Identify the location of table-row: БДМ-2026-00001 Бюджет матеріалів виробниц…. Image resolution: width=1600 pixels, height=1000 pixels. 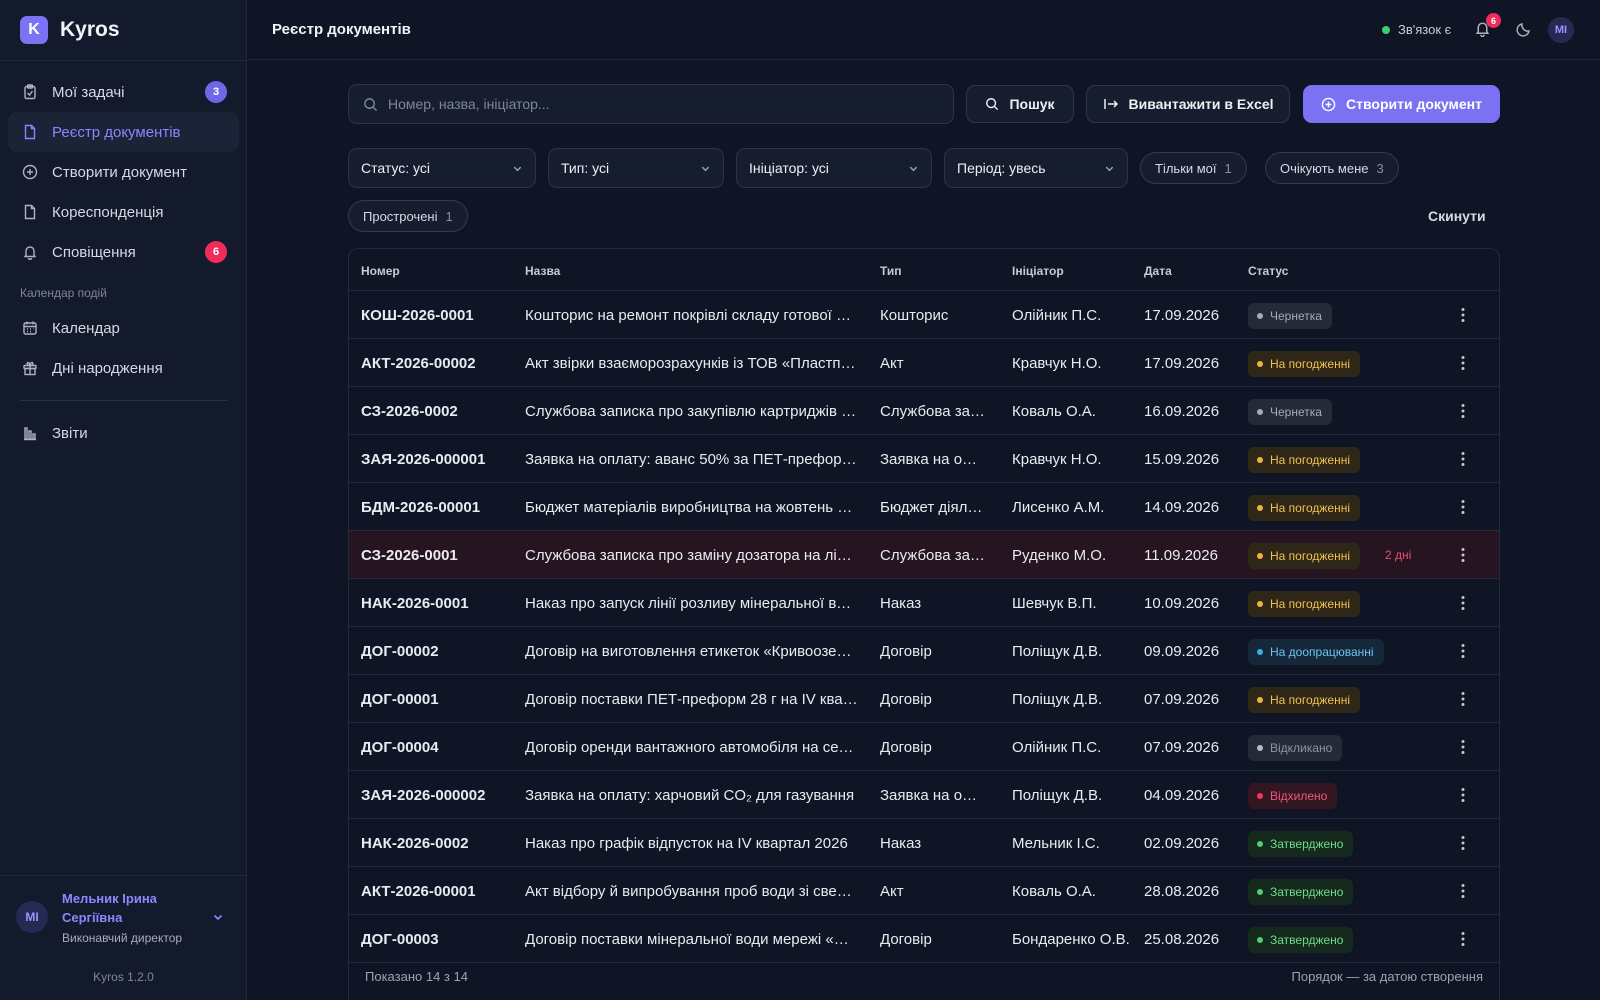
(924, 507).